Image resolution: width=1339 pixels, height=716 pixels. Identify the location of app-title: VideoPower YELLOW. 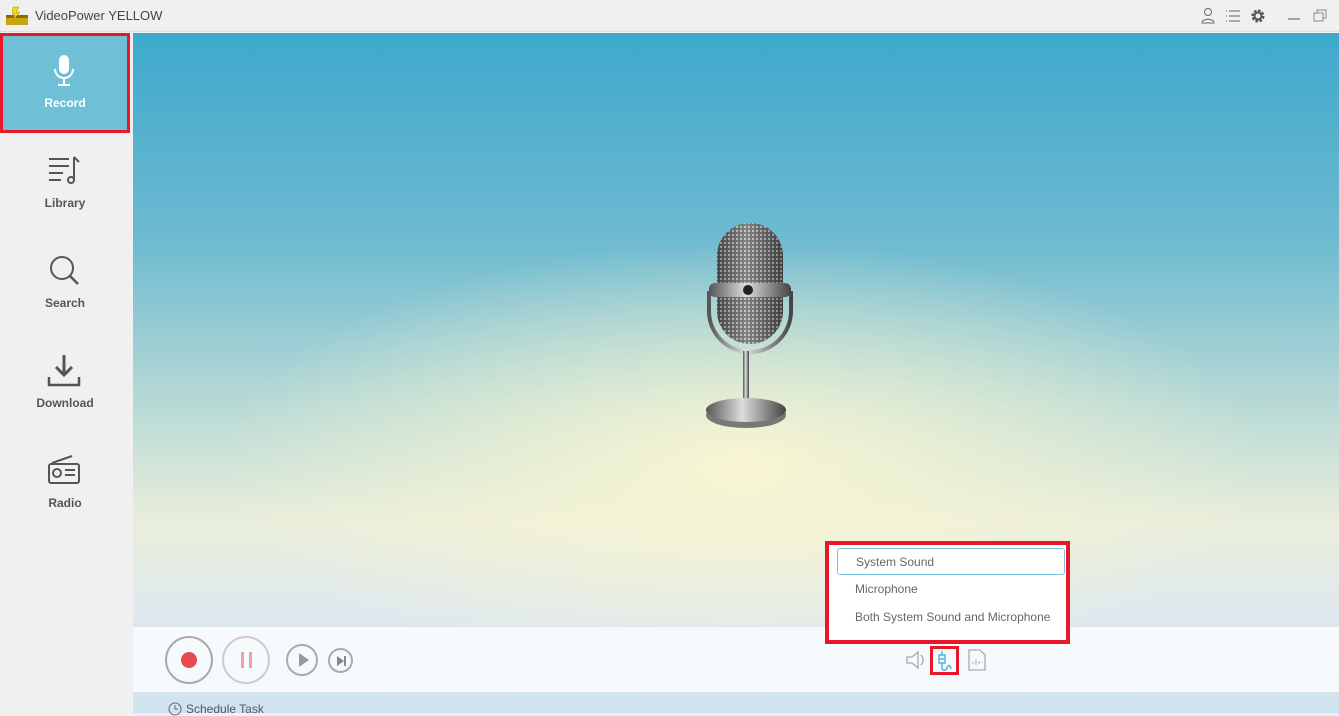
(99, 15).